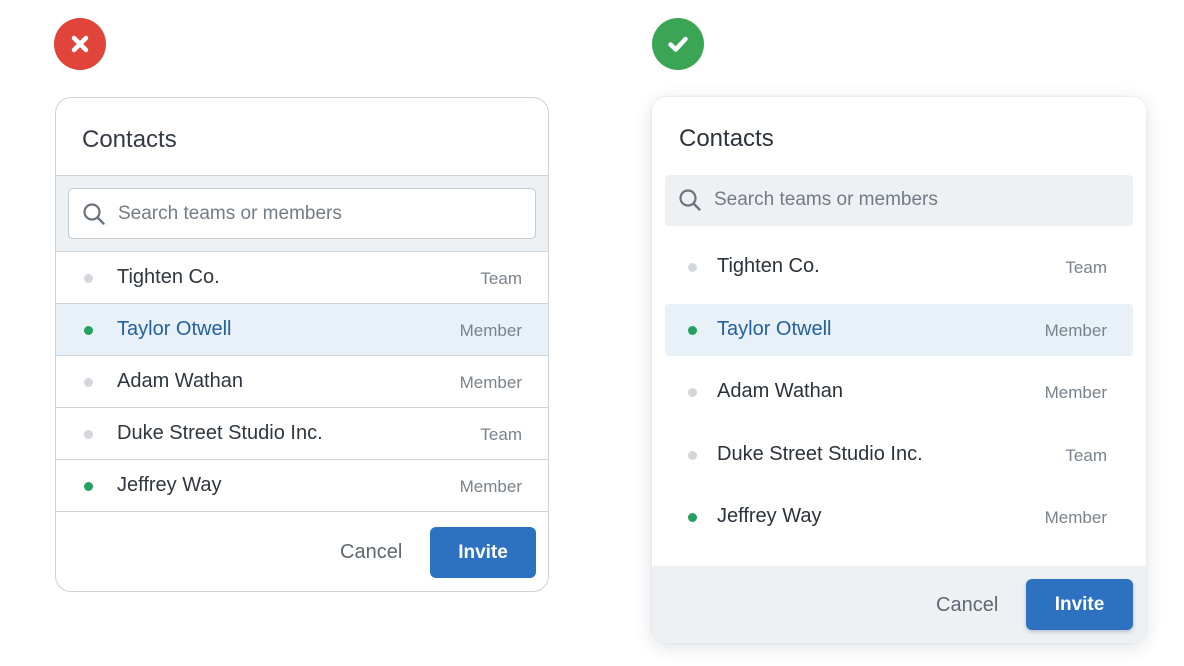 This screenshot has height=666, width=1184. I want to click on x-icon-glyph, so click(80, 44).